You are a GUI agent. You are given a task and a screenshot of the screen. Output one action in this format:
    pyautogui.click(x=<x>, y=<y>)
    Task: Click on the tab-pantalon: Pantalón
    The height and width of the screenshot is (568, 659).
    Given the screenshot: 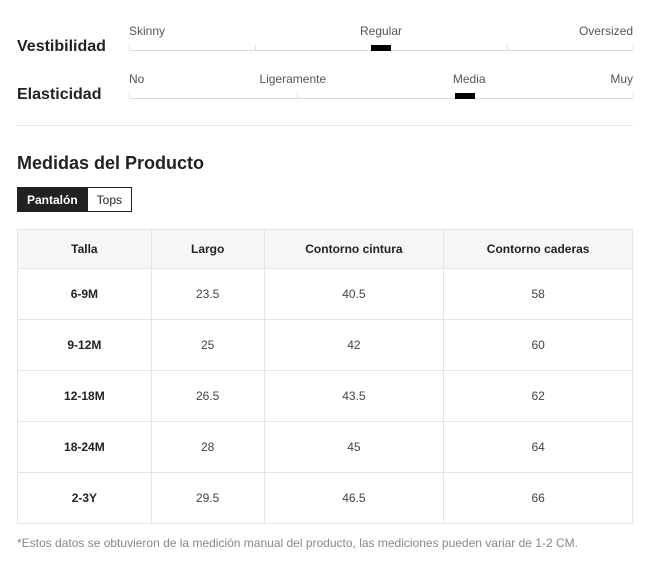 What is the action you would take?
    pyautogui.click(x=52, y=199)
    